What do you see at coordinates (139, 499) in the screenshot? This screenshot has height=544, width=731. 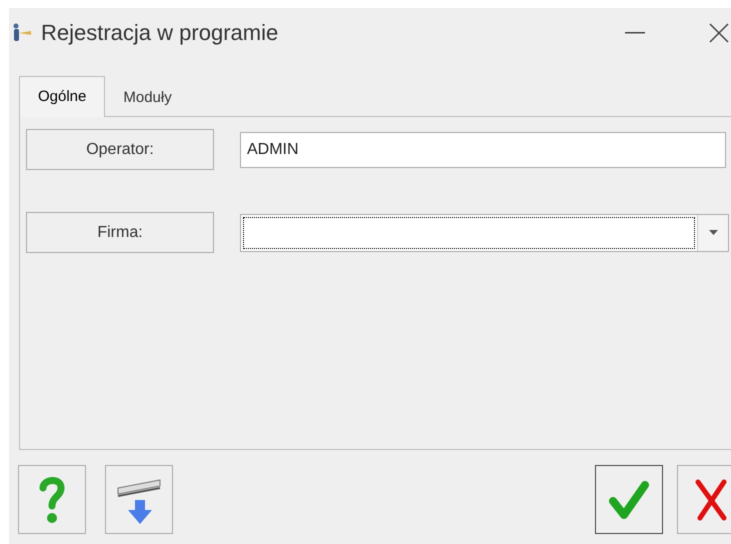 I see `download-button` at bounding box center [139, 499].